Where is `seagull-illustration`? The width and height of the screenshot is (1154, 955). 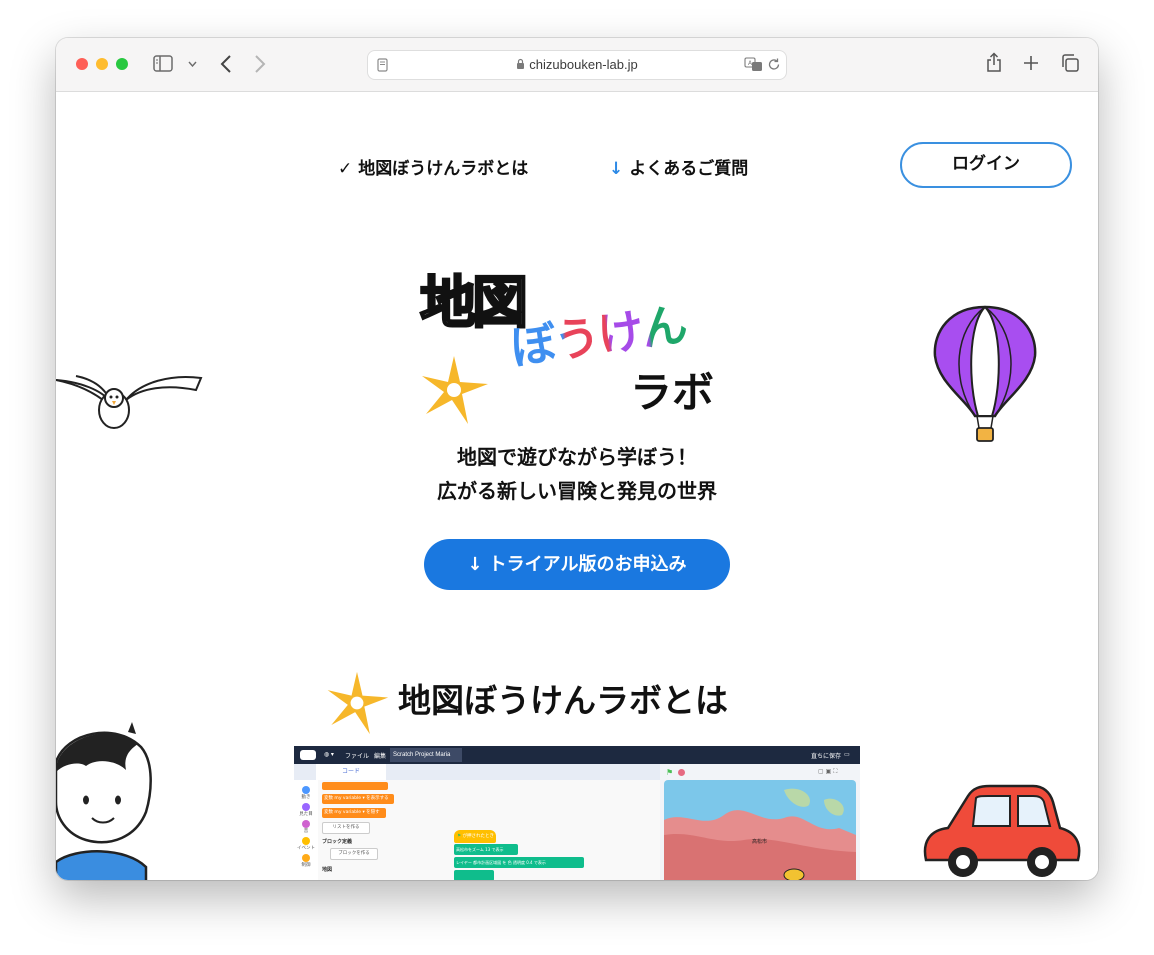
seagull-illustration is located at coordinates (129, 402).